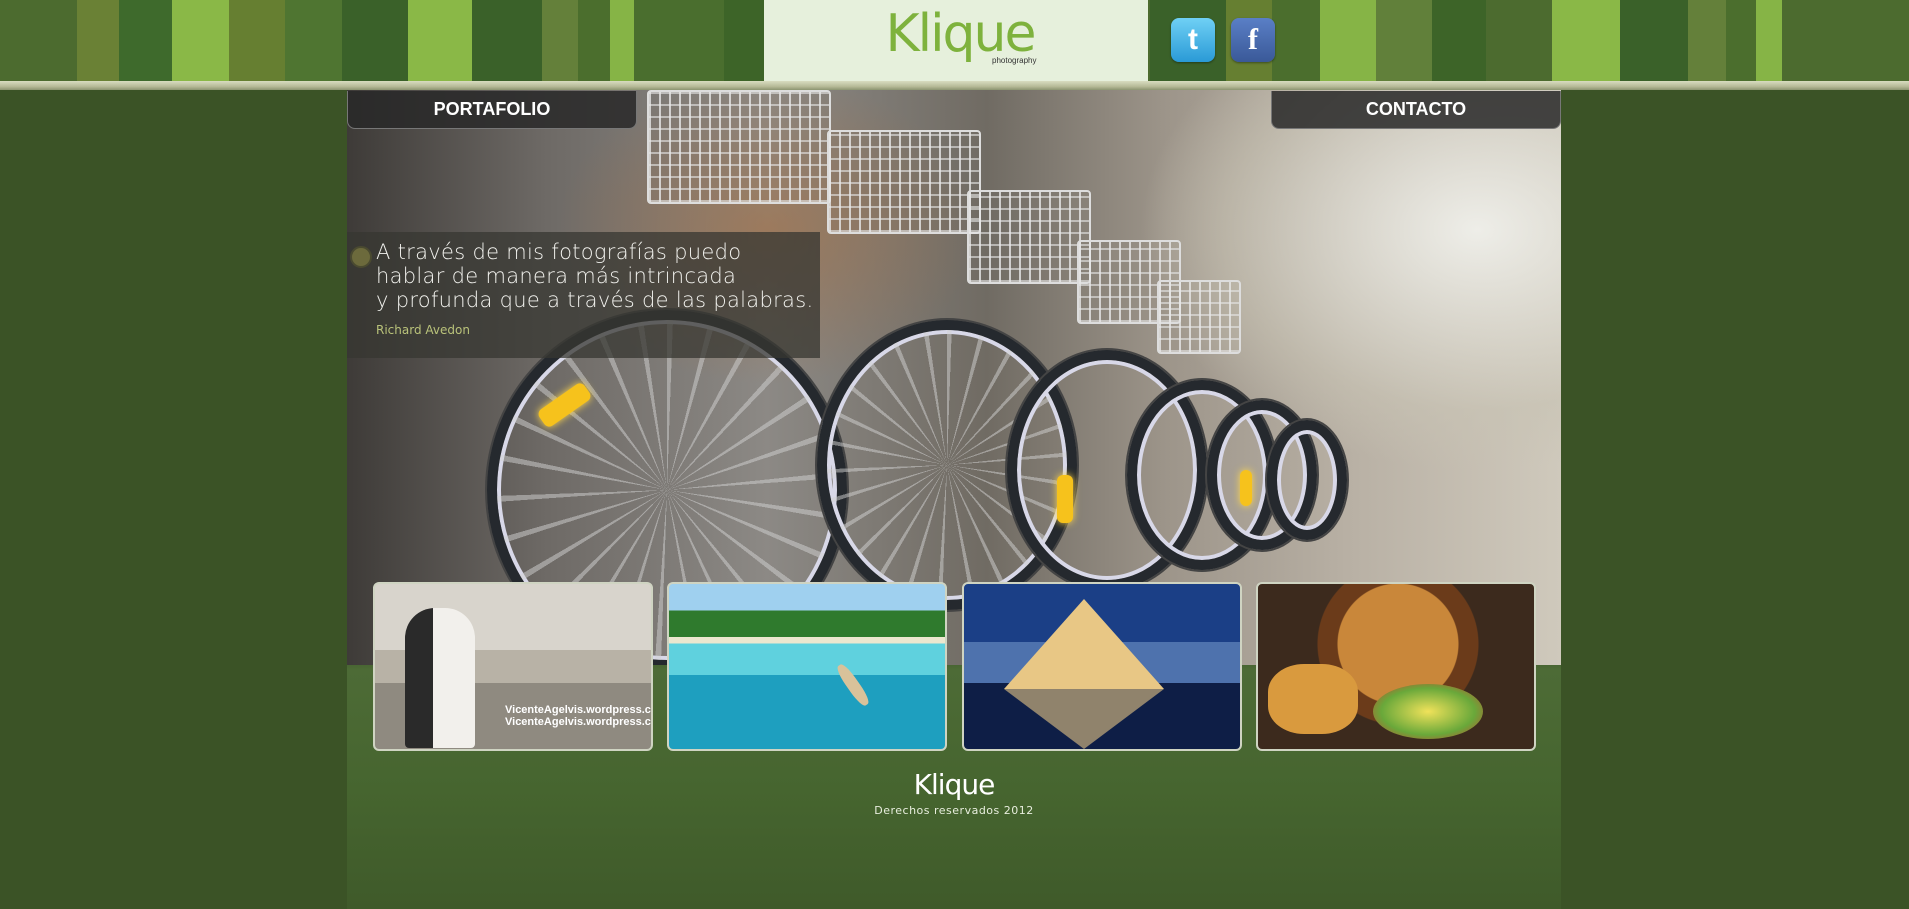 This screenshot has width=1909, height=909. I want to click on boat-shape, so click(853, 685).